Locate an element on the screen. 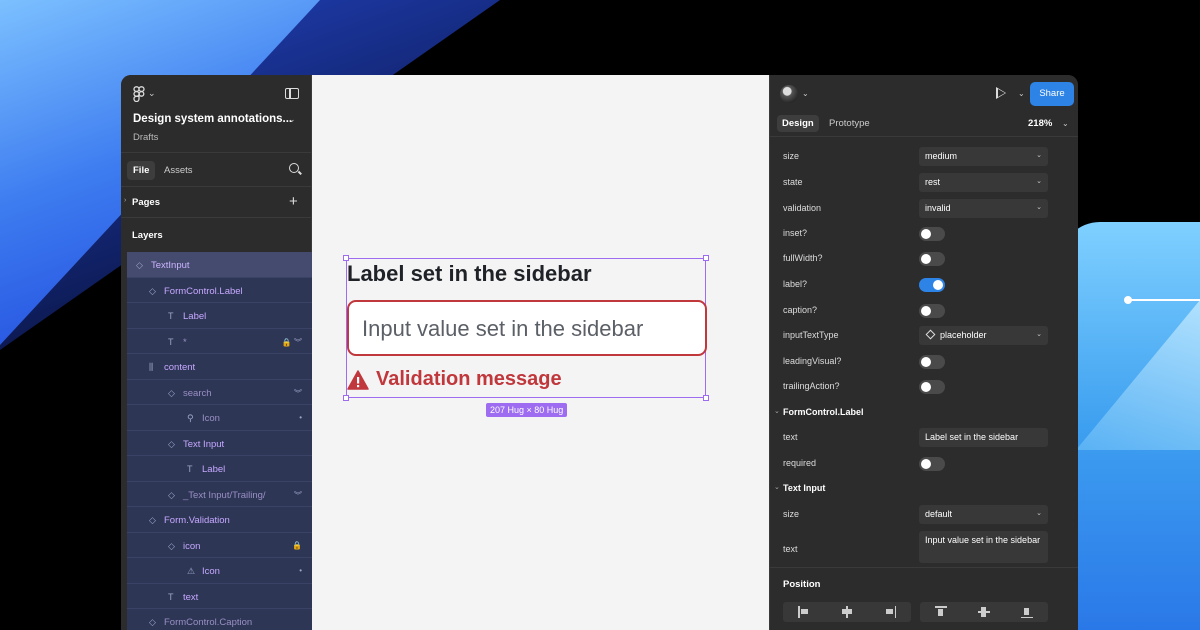 The width and height of the screenshot is (1200, 630). prop-ti-text: text Input value set in the sidebar is located at coordinates (924, 547).